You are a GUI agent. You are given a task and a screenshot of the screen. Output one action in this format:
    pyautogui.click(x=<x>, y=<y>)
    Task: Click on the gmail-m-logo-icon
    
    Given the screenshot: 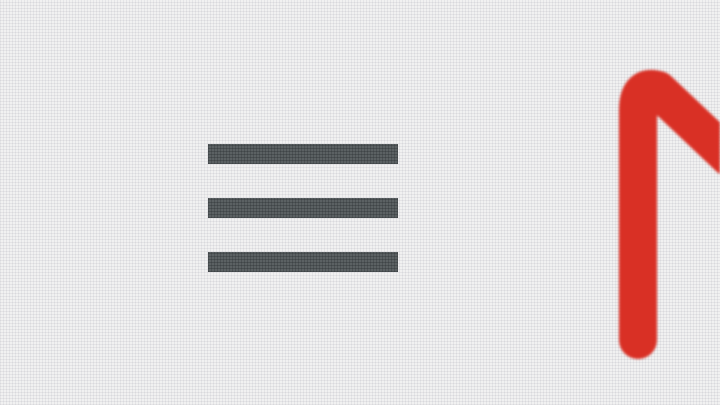 What is the action you would take?
    pyautogui.click(x=669, y=214)
    